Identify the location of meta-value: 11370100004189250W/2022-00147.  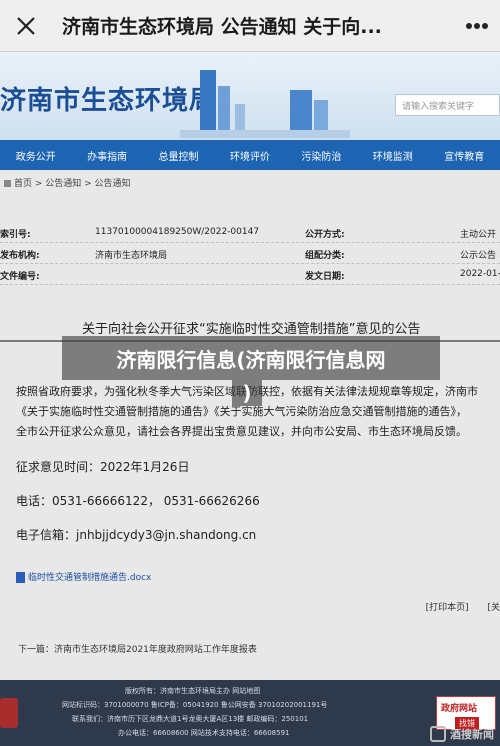
(177, 232).